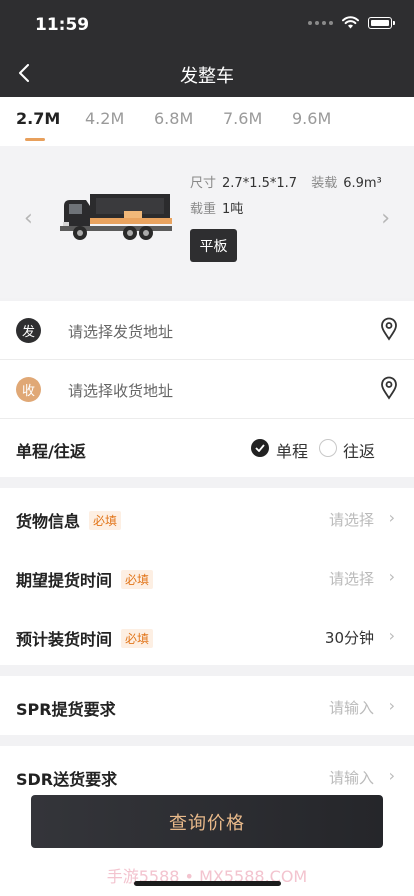  I want to click on one-way-radio, so click(260, 448).